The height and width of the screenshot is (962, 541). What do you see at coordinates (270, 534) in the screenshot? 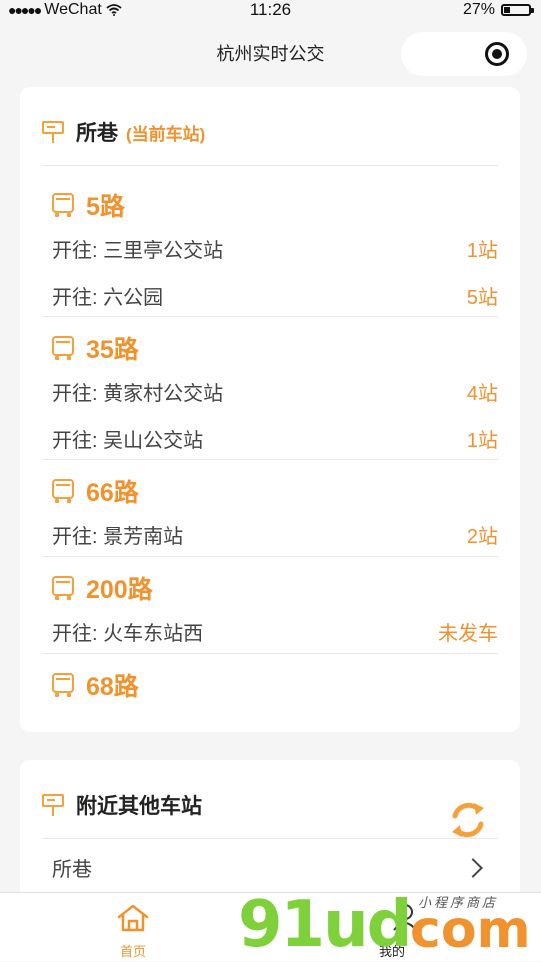
I see `direction-row: 开往: 景芳南站 2站` at bounding box center [270, 534].